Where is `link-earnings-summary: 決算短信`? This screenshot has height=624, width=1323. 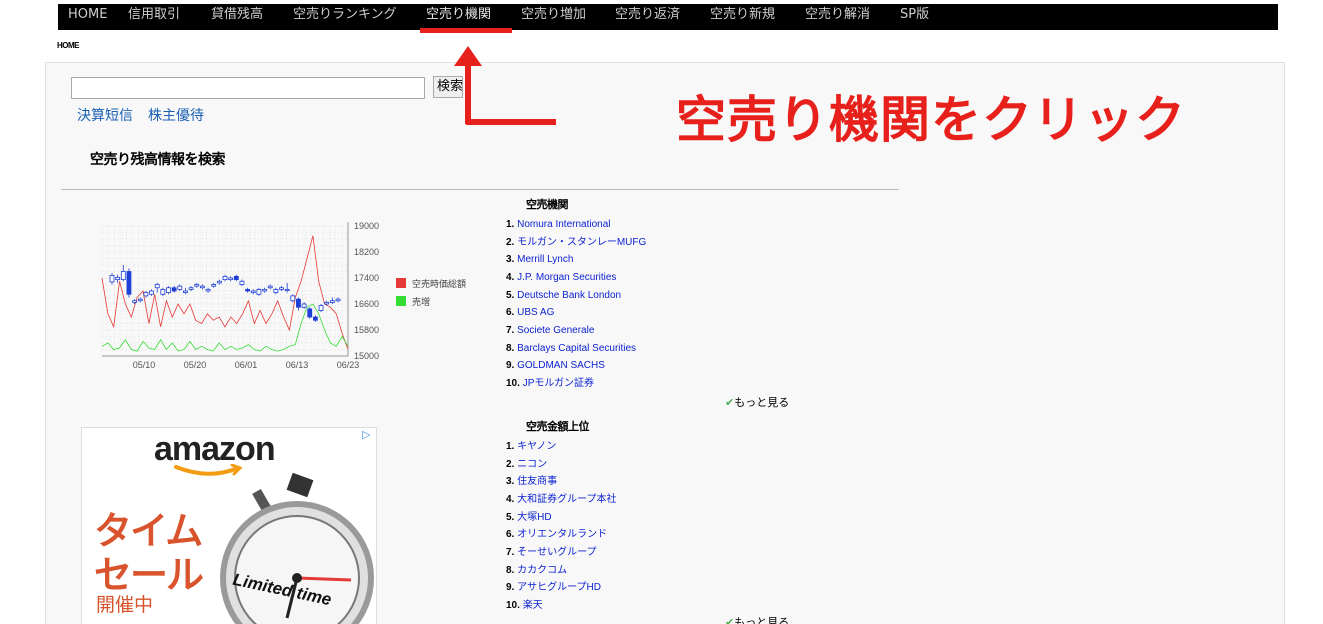 link-earnings-summary: 決算短信 is located at coordinates (105, 115).